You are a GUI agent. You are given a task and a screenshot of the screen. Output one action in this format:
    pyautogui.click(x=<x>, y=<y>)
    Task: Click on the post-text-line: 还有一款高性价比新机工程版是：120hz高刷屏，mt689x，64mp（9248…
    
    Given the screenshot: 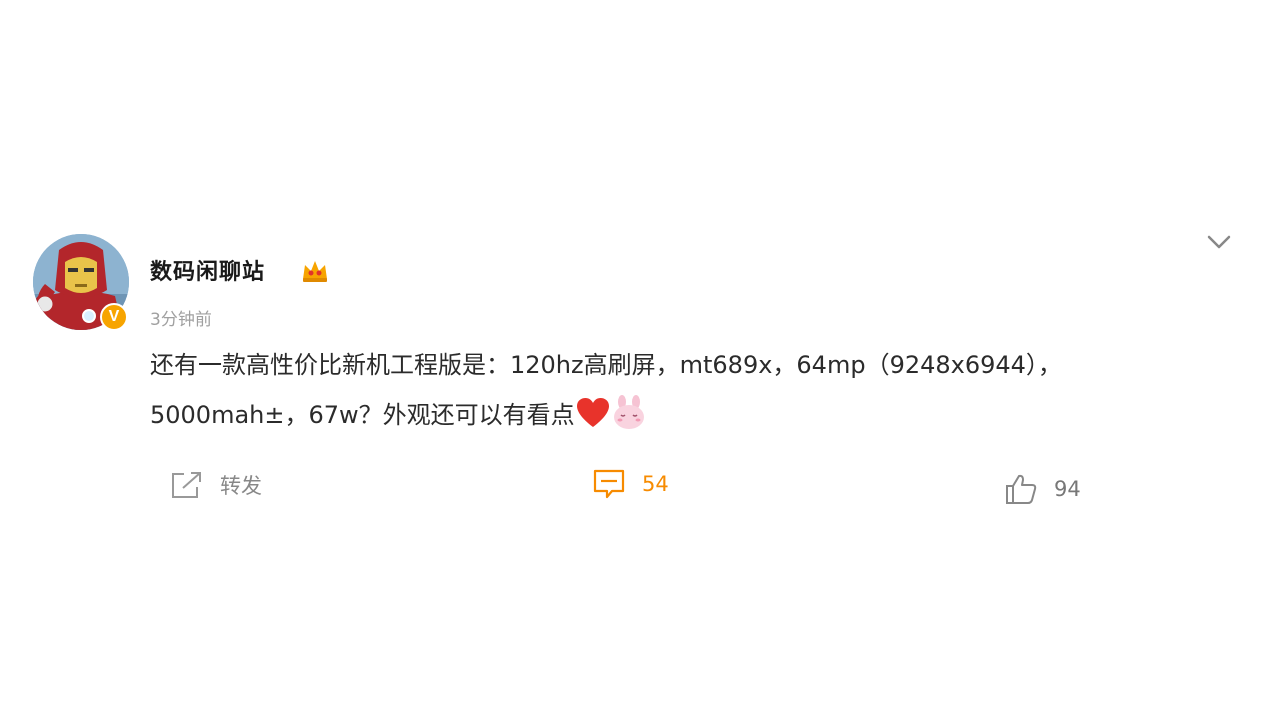 What is the action you would take?
    pyautogui.click(x=606, y=365)
    